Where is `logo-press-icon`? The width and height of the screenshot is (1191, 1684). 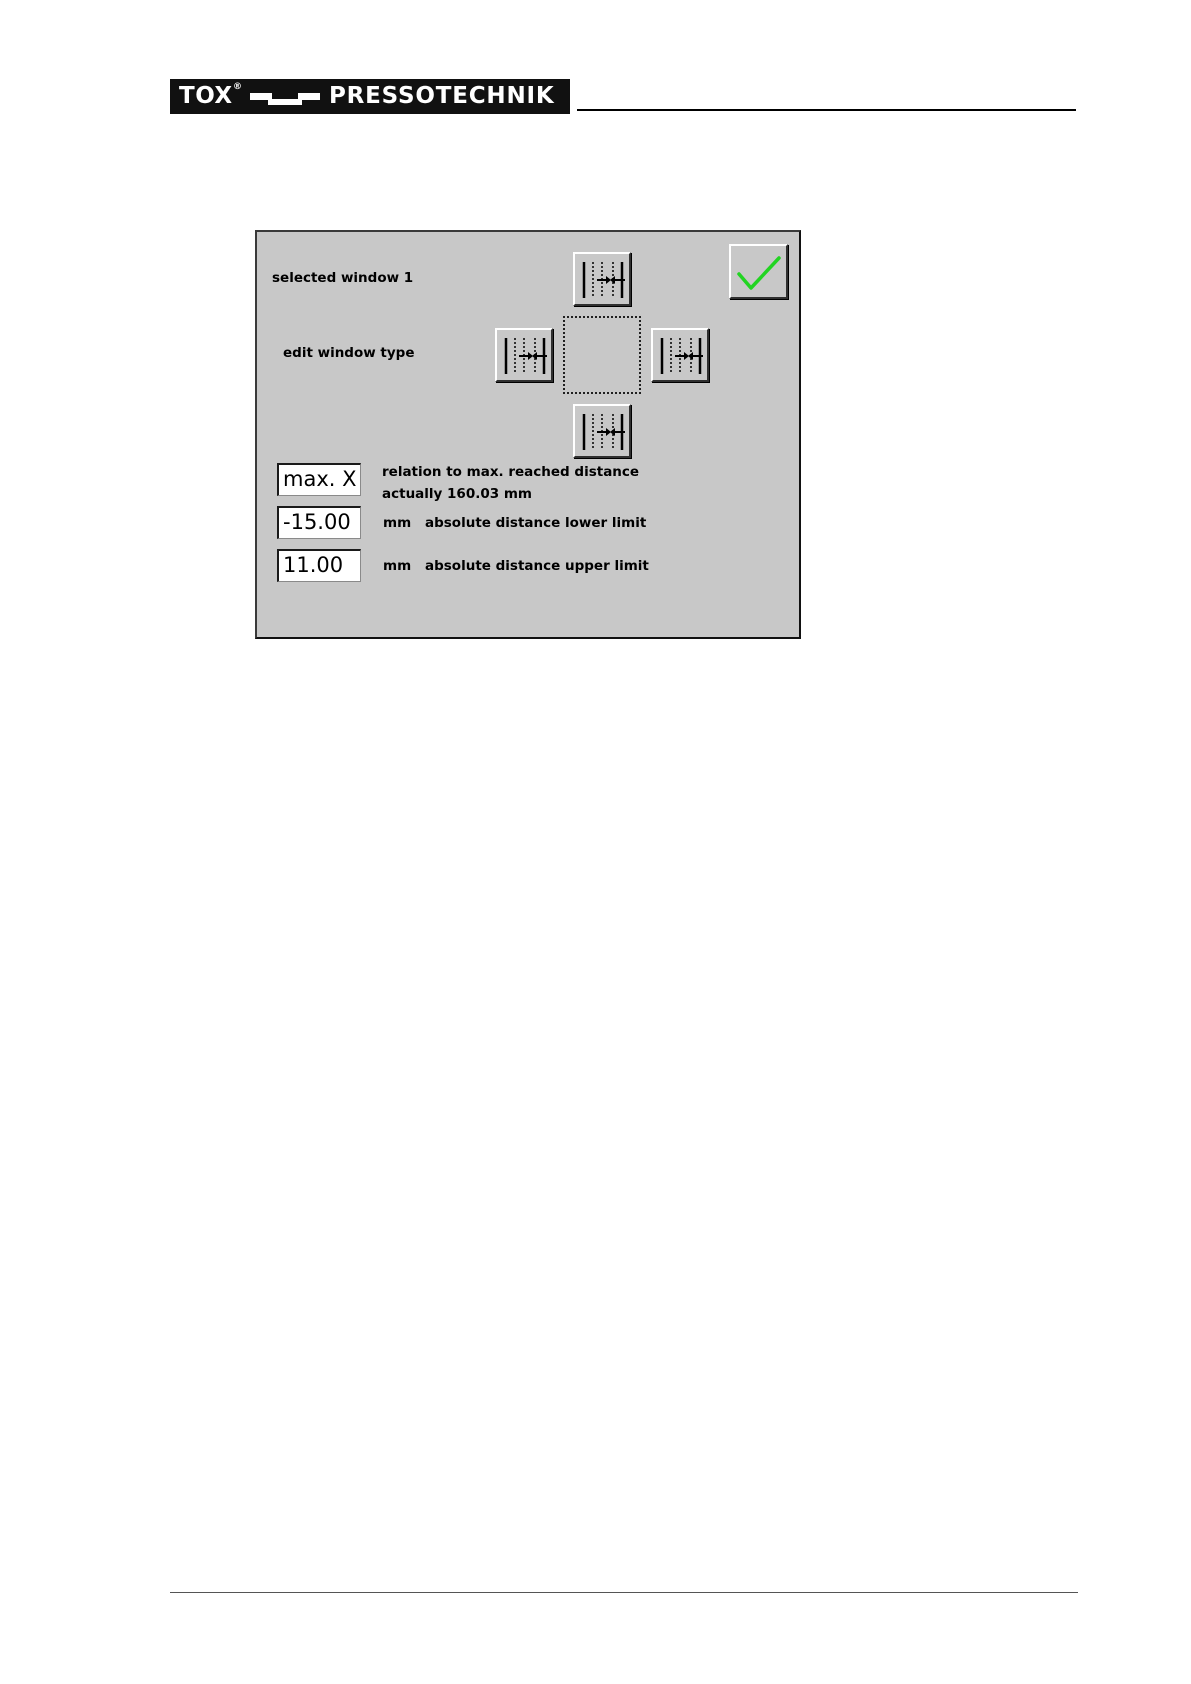 logo-press-icon is located at coordinates (285, 99).